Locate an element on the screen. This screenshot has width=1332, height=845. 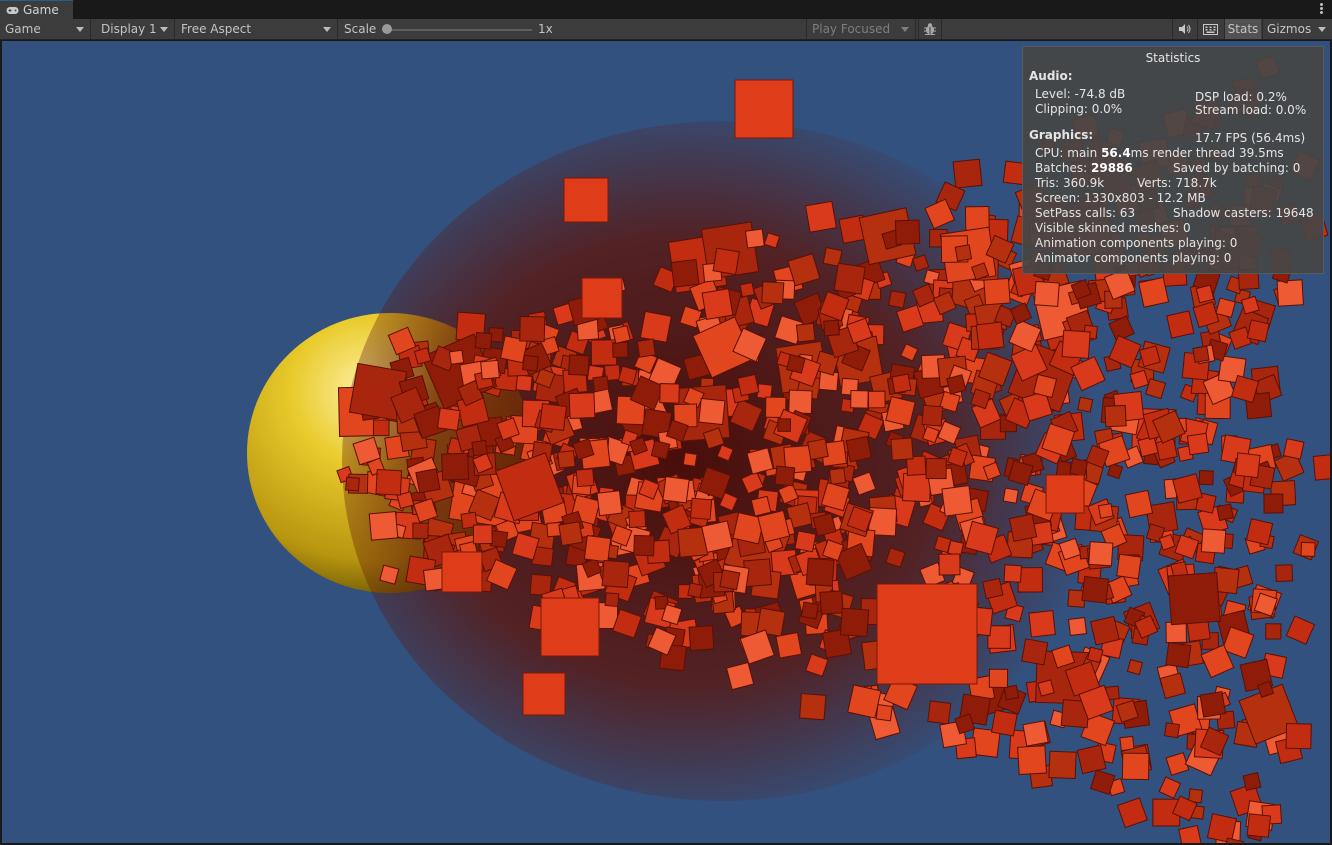
speaker-icon is located at coordinates (1184, 29).